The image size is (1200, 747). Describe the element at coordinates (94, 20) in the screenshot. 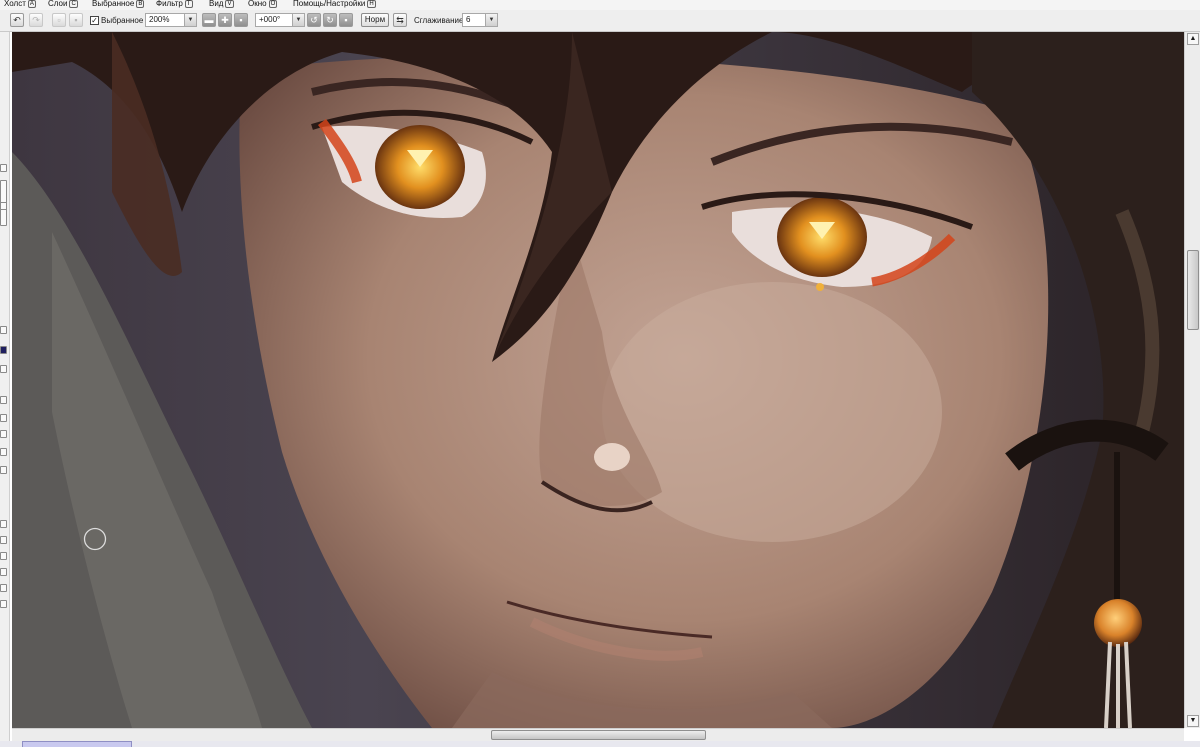

I see `selection-checkbox: ✓` at that location.